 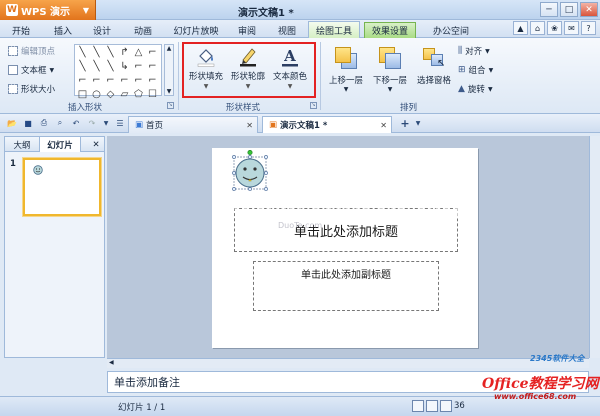 I want to click on shape-diamond: ◇, so click(x=110, y=94).